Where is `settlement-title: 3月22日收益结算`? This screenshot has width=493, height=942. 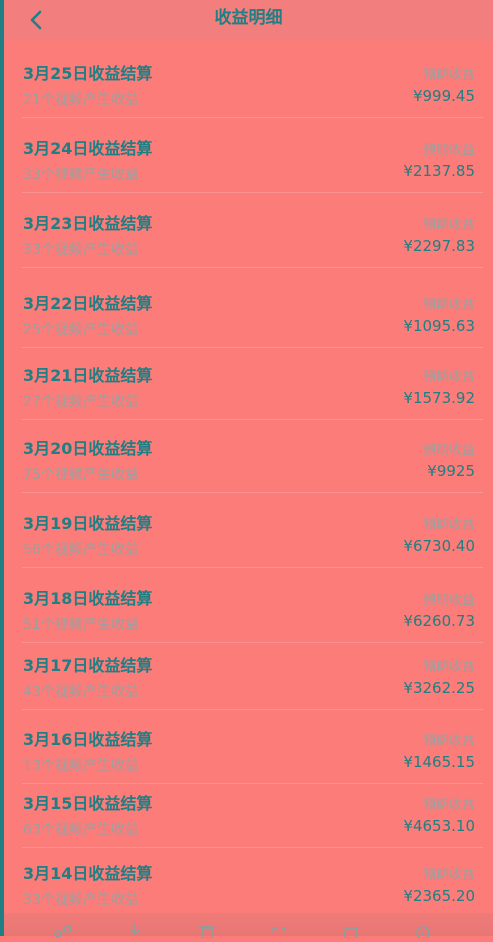
settlement-title: 3月22日收益结算 is located at coordinates (88, 303).